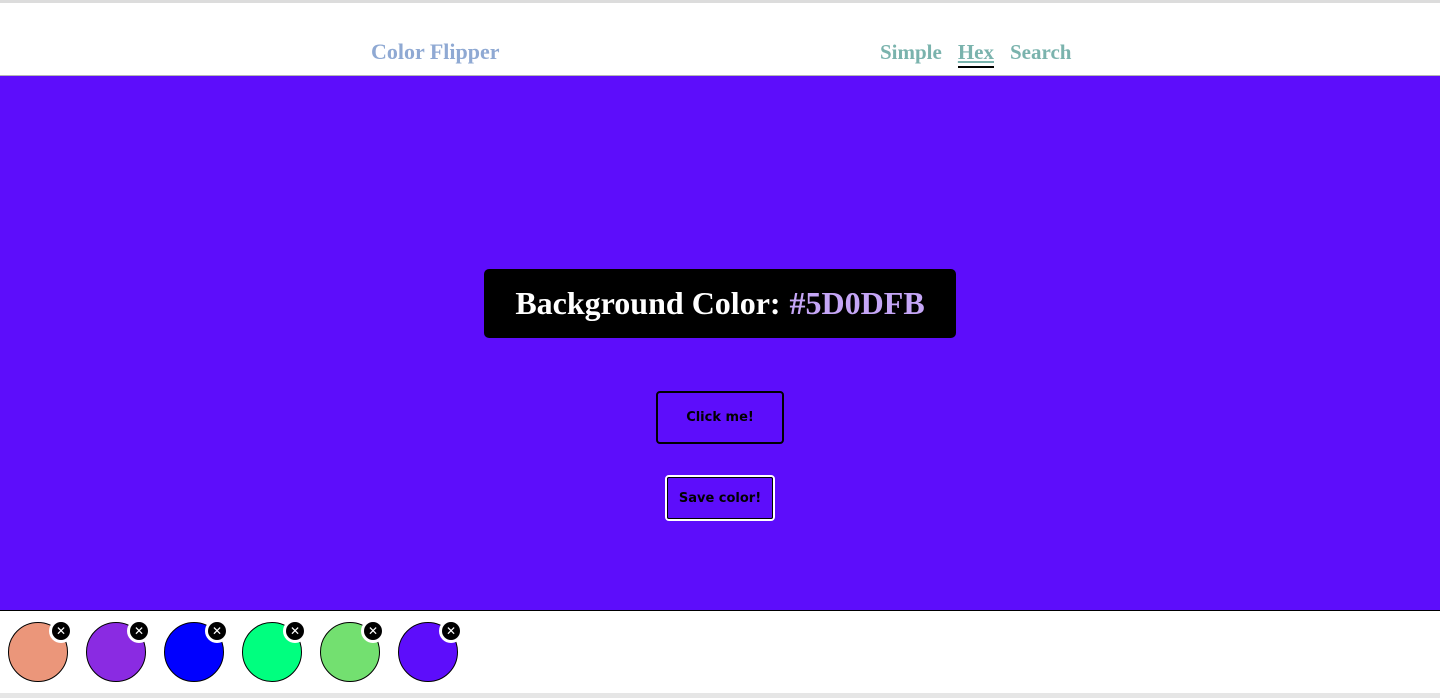 The height and width of the screenshot is (698, 1440). I want to click on saved-colors-palette: ✕ ✕ ✕ ✕ ✕ ✕, so click(720, 652).